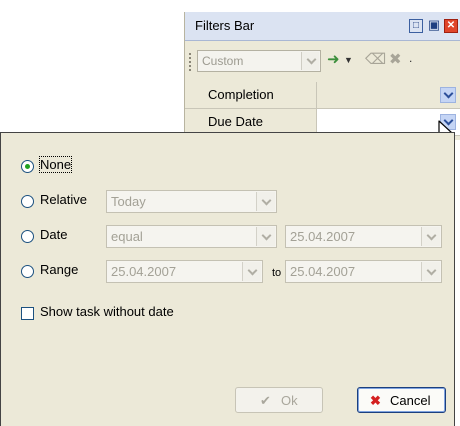 The height and width of the screenshot is (426, 460). What do you see at coordinates (191, 236) in the screenshot?
I see `date-operator-select: equal` at bounding box center [191, 236].